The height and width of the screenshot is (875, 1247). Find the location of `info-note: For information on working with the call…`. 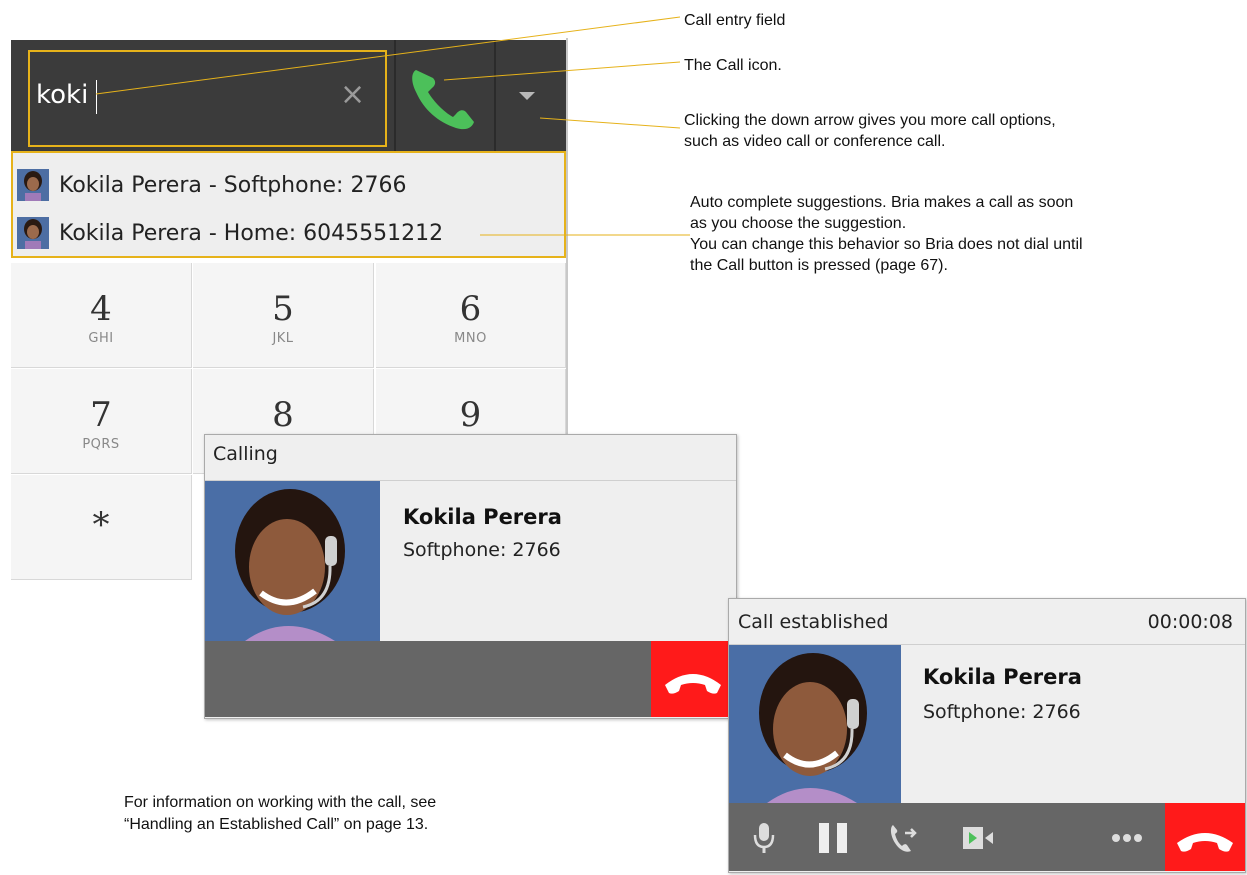

info-note: For information on working with the call… is located at coordinates (280, 814).